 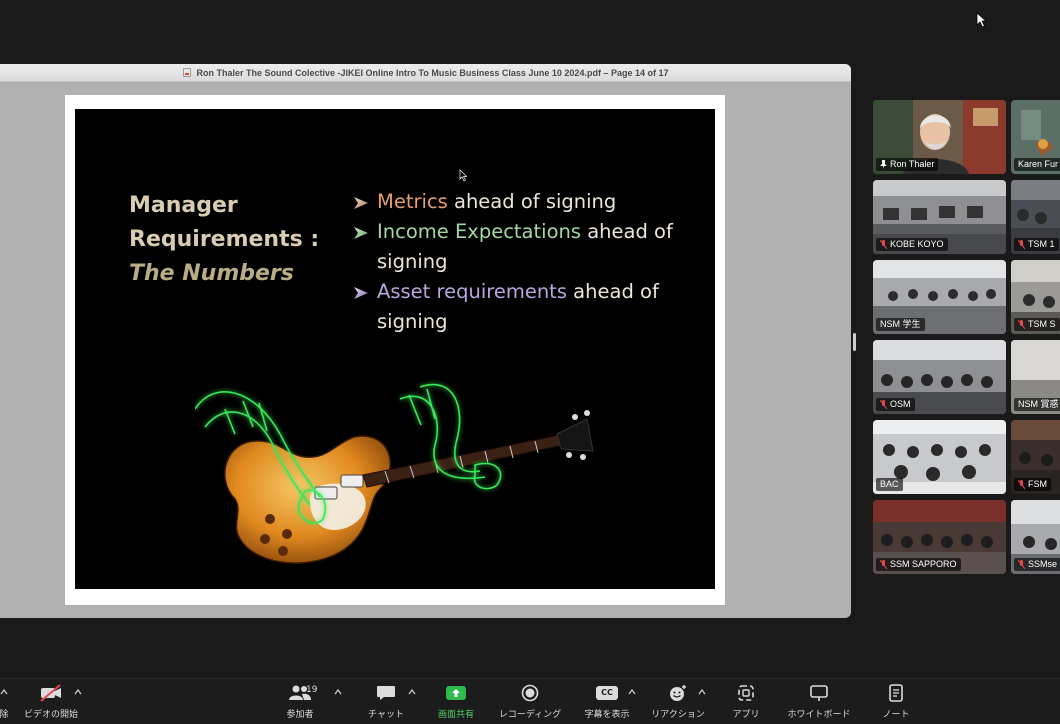 What do you see at coordinates (386, 715) in the screenshot?
I see `chat-label: チャット` at bounding box center [386, 715].